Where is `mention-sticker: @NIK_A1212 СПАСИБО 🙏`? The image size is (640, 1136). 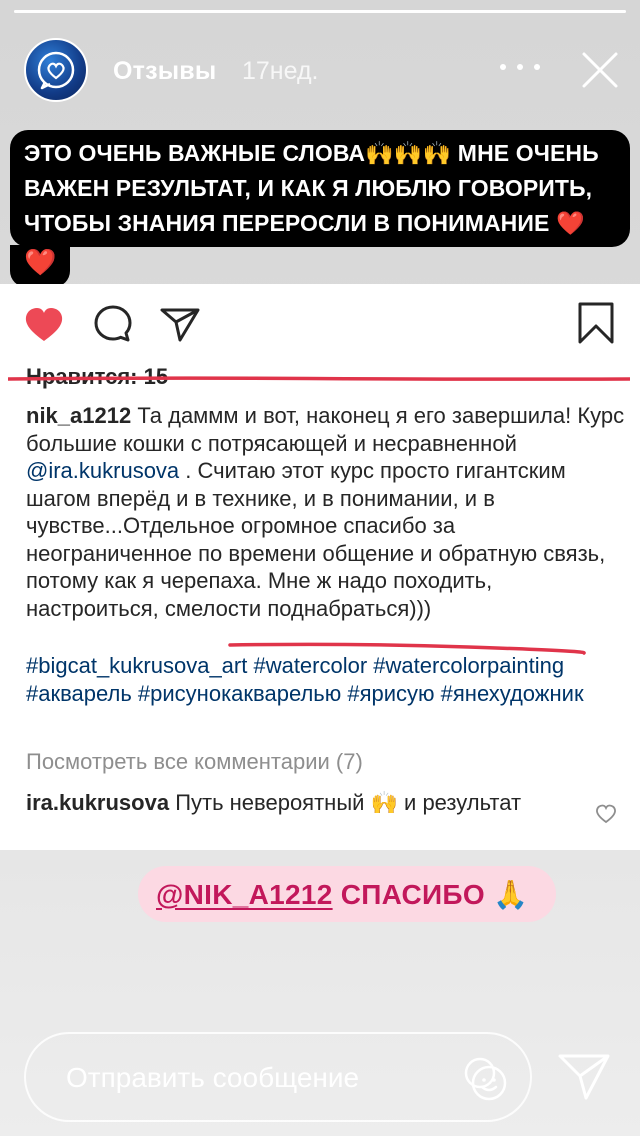
mention-sticker: @NIK_A1212 СПАСИБО 🙏 is located at coordinates (347, 894).